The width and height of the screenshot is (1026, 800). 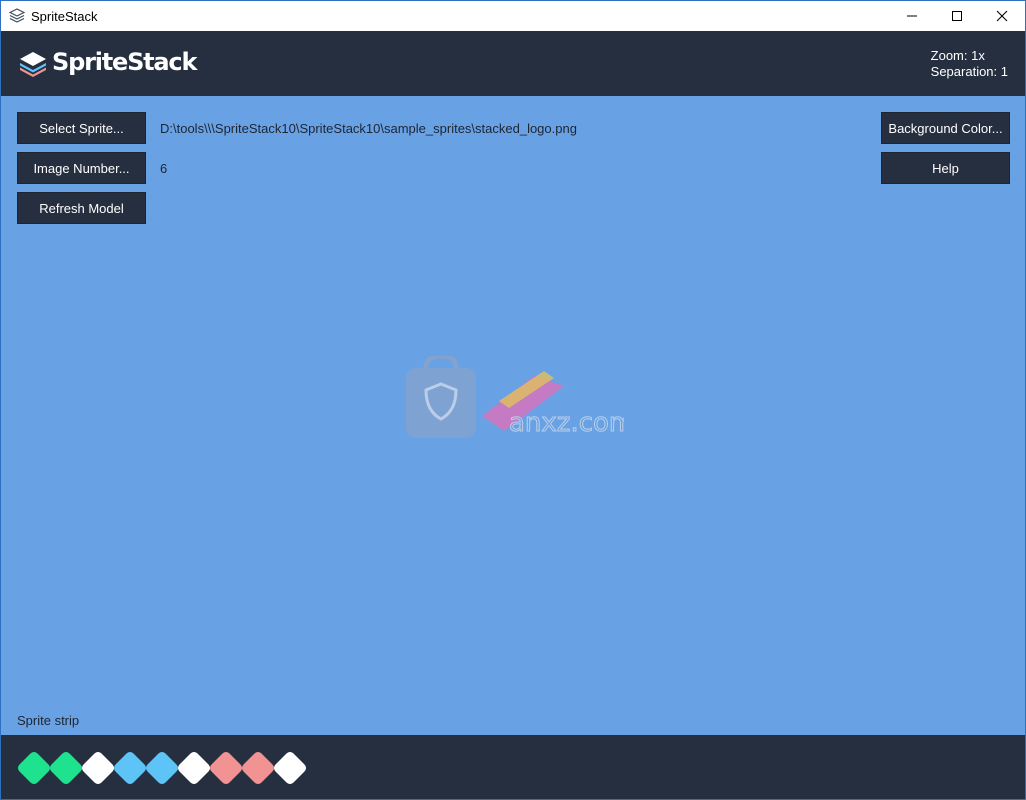 I want to click on help-button: Help, so click(x=945, y=168).